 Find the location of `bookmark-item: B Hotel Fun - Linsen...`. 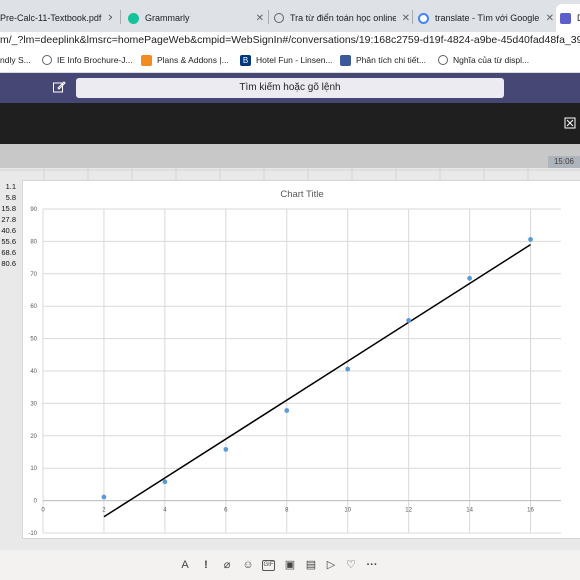

bookmark-item: B Hotel Fun - Linsen... is located at coordinates (286, 60).